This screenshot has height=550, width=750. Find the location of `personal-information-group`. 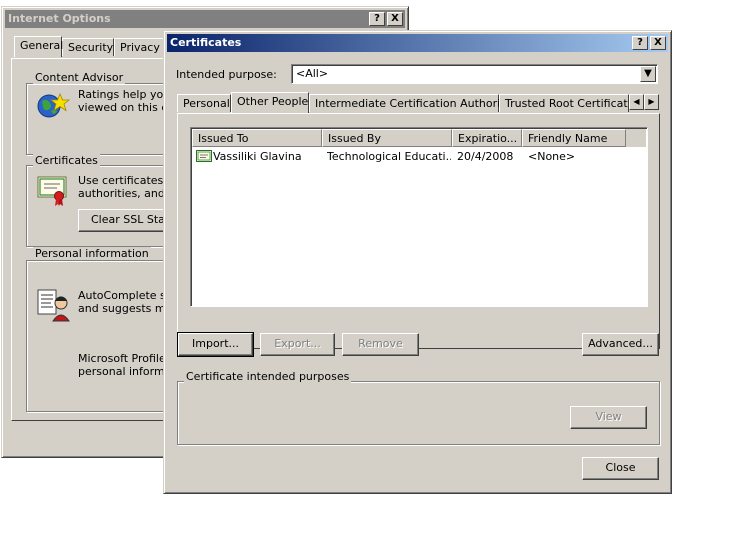

personal-information-group is located at coordinates (97, 336).